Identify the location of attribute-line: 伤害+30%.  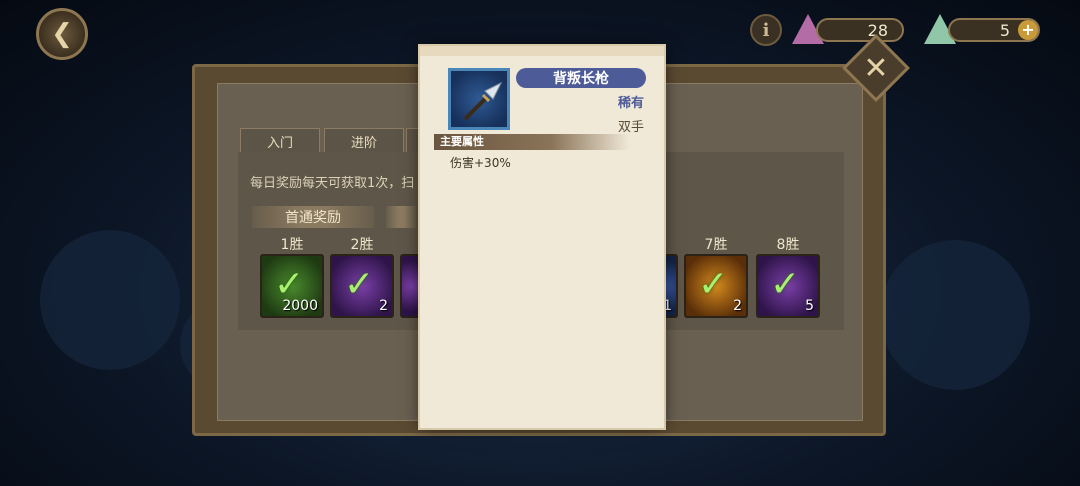
(480, 163).